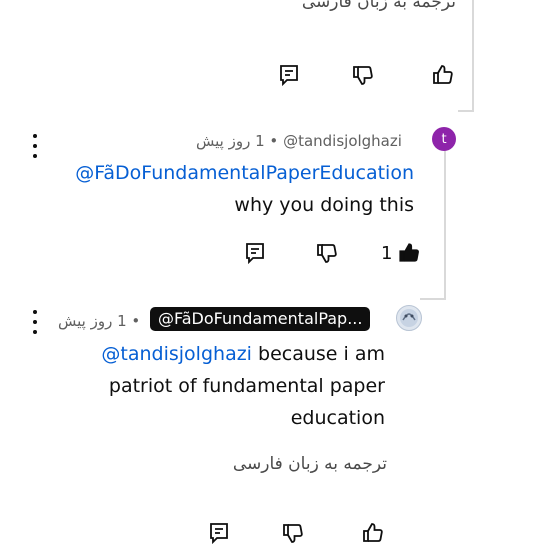 The image size is (560, 560). I want to click on like-count: 1, so click(387, 253).